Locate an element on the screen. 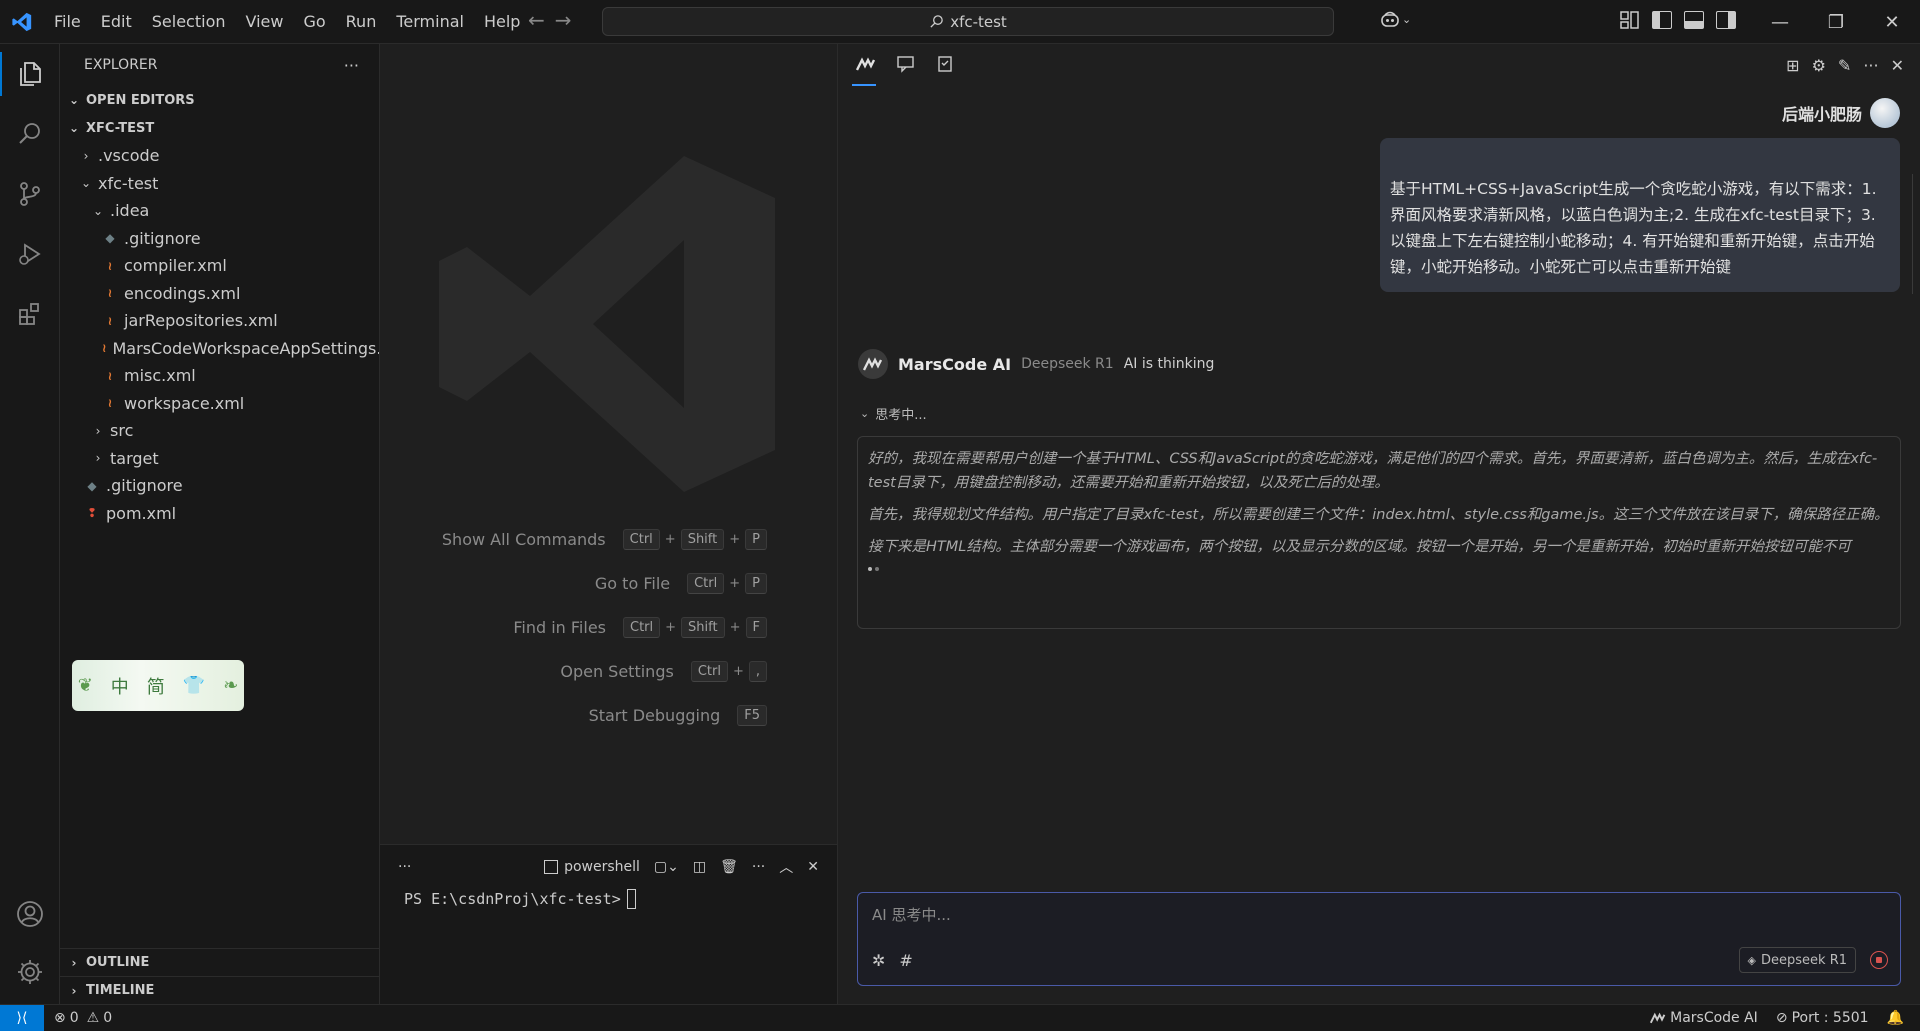  menu-help: Help is located at coordinates (502, 22).